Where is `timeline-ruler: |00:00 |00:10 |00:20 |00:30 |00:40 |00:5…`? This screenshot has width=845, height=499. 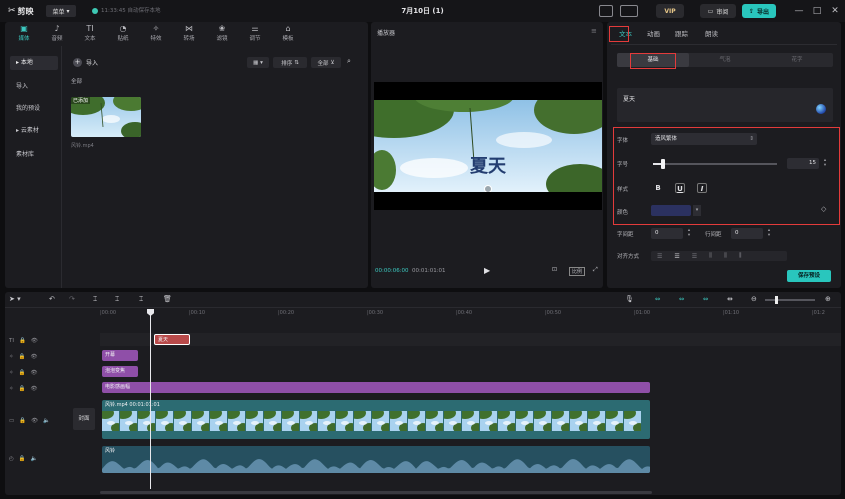
timeline-ruler: |00:00 |00:10 |00:20 |00:30 |00:40 |00:5… is located at coordinates (470, 315).